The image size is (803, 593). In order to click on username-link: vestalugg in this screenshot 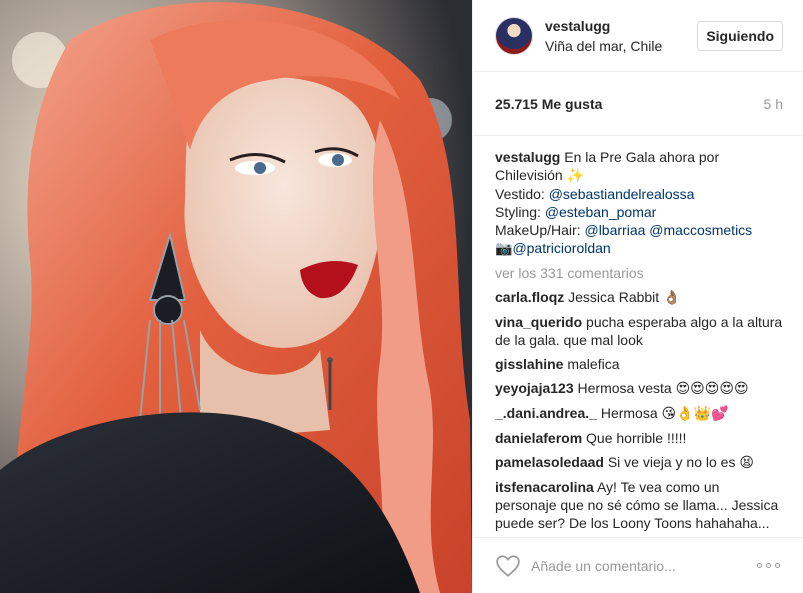, I will do `click(621, 26)`.